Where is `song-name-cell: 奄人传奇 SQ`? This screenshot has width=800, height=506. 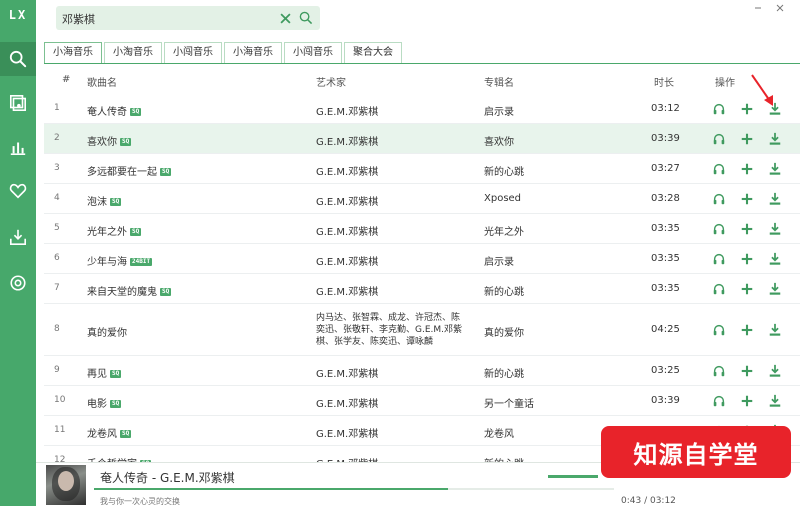 song-name-cell: 奄人传奇 SQ is located at coordinates (114, 110).